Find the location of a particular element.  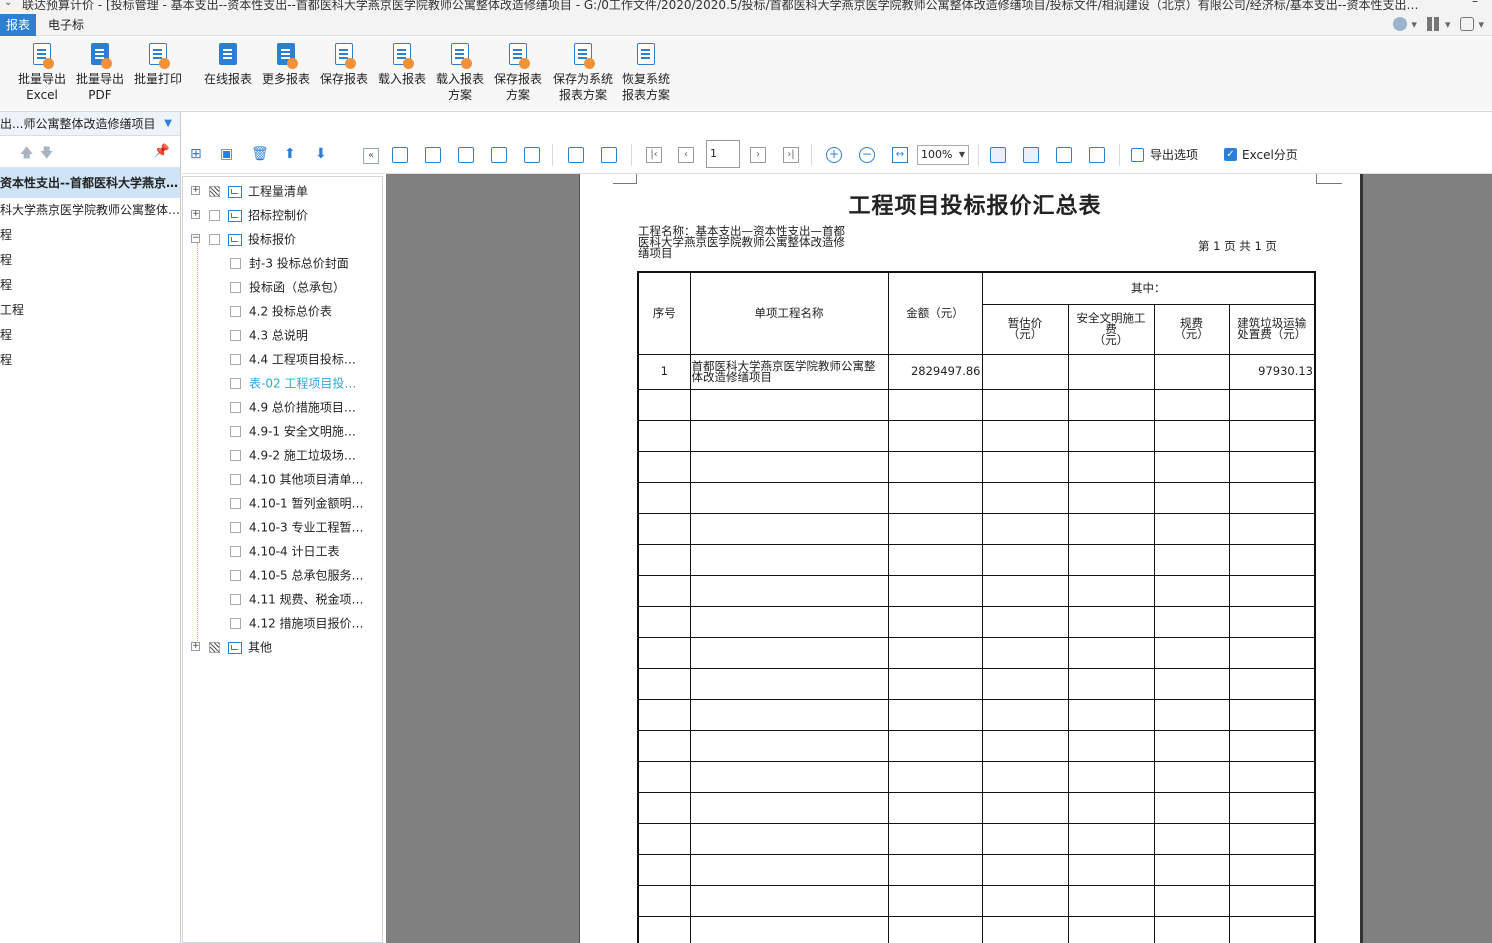

chevron-down-icon: ▾ is located at coordinates (1481, 24).